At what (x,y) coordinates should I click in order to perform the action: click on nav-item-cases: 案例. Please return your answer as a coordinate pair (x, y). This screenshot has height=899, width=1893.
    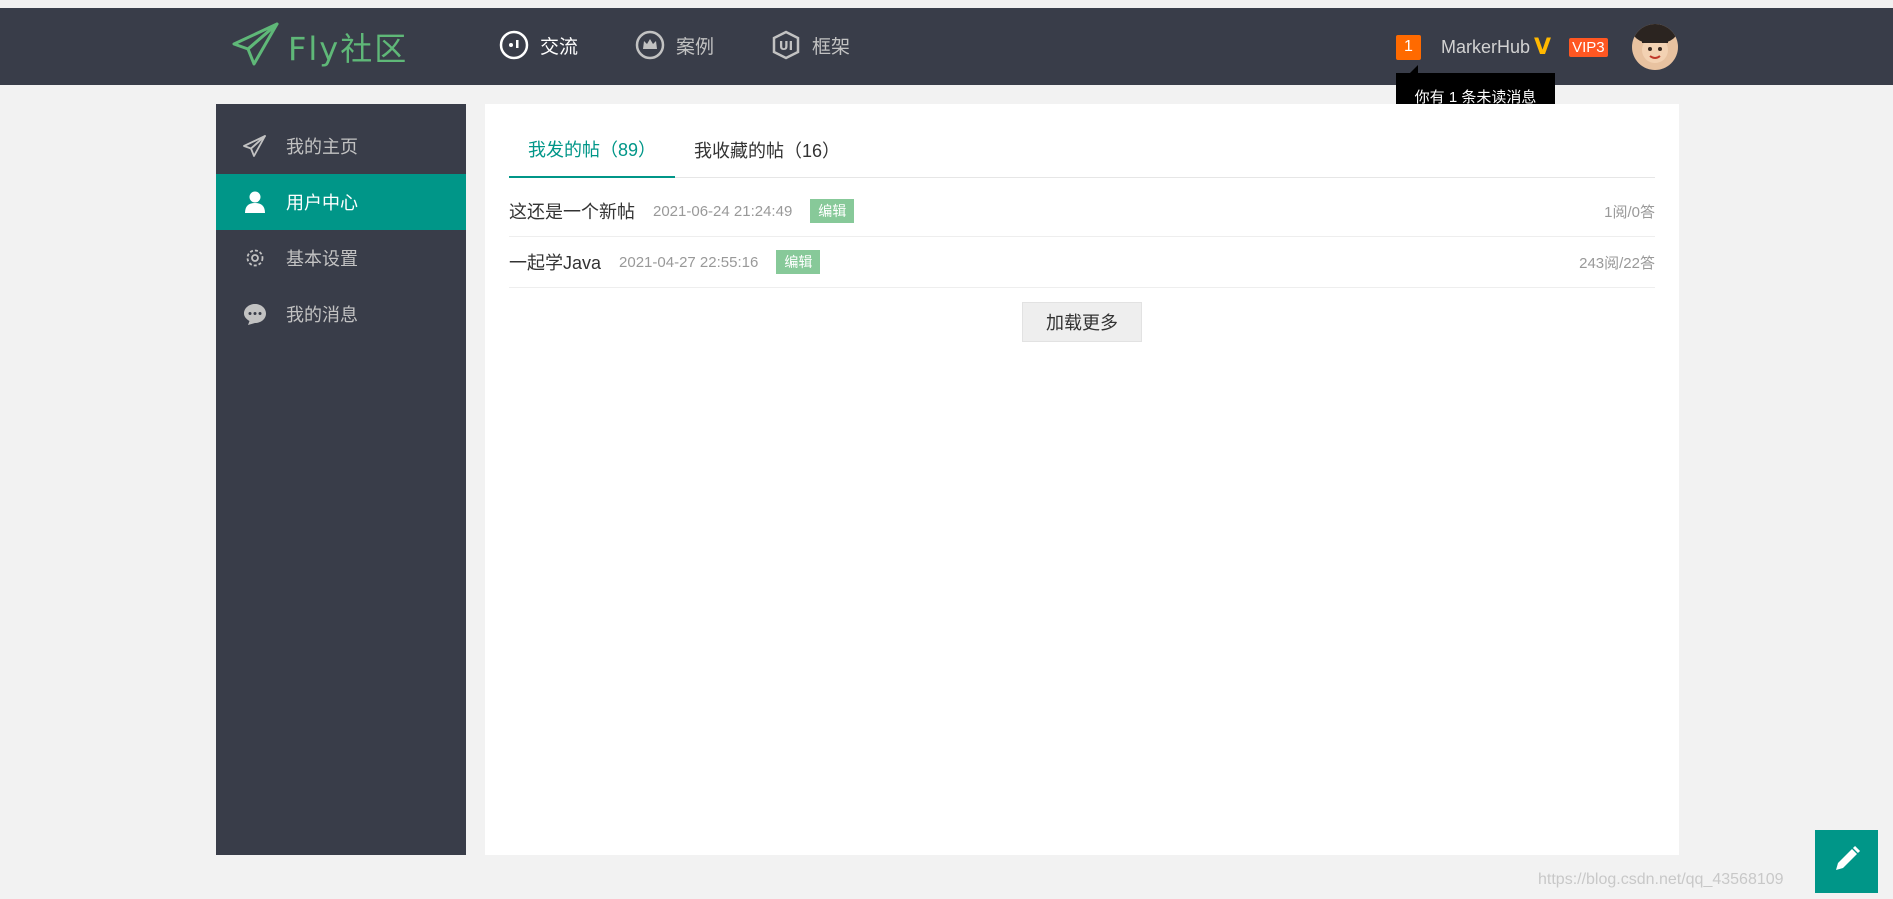
    Looking at the image, I should click on (674, 45).